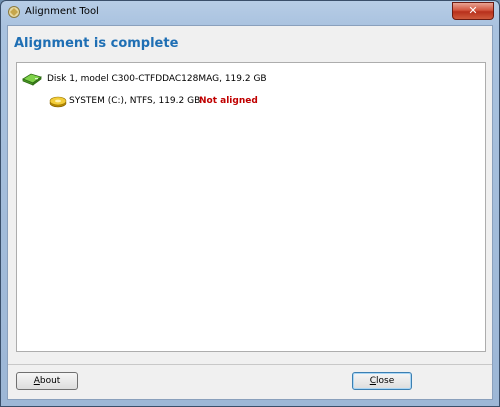 The width and height of the screenshot is (500, 407). What do you see at coordinates (250, 13) in the screenshot?
I see `title-bar: Alignment Tool ✕` at bounding box center [250, 13].